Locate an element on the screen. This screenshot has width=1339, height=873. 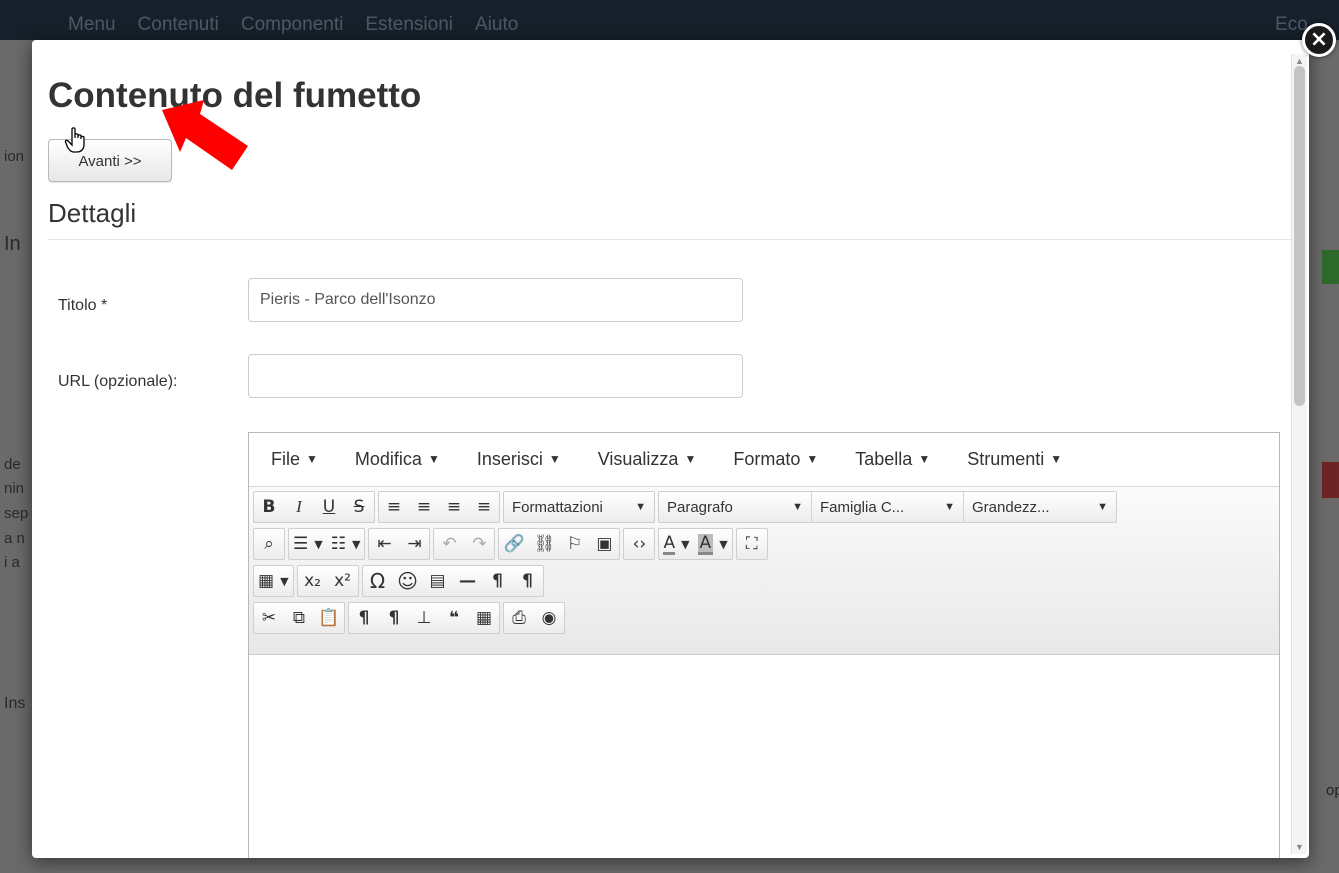
scroll-thumb is located at coordinates (1299, 236).